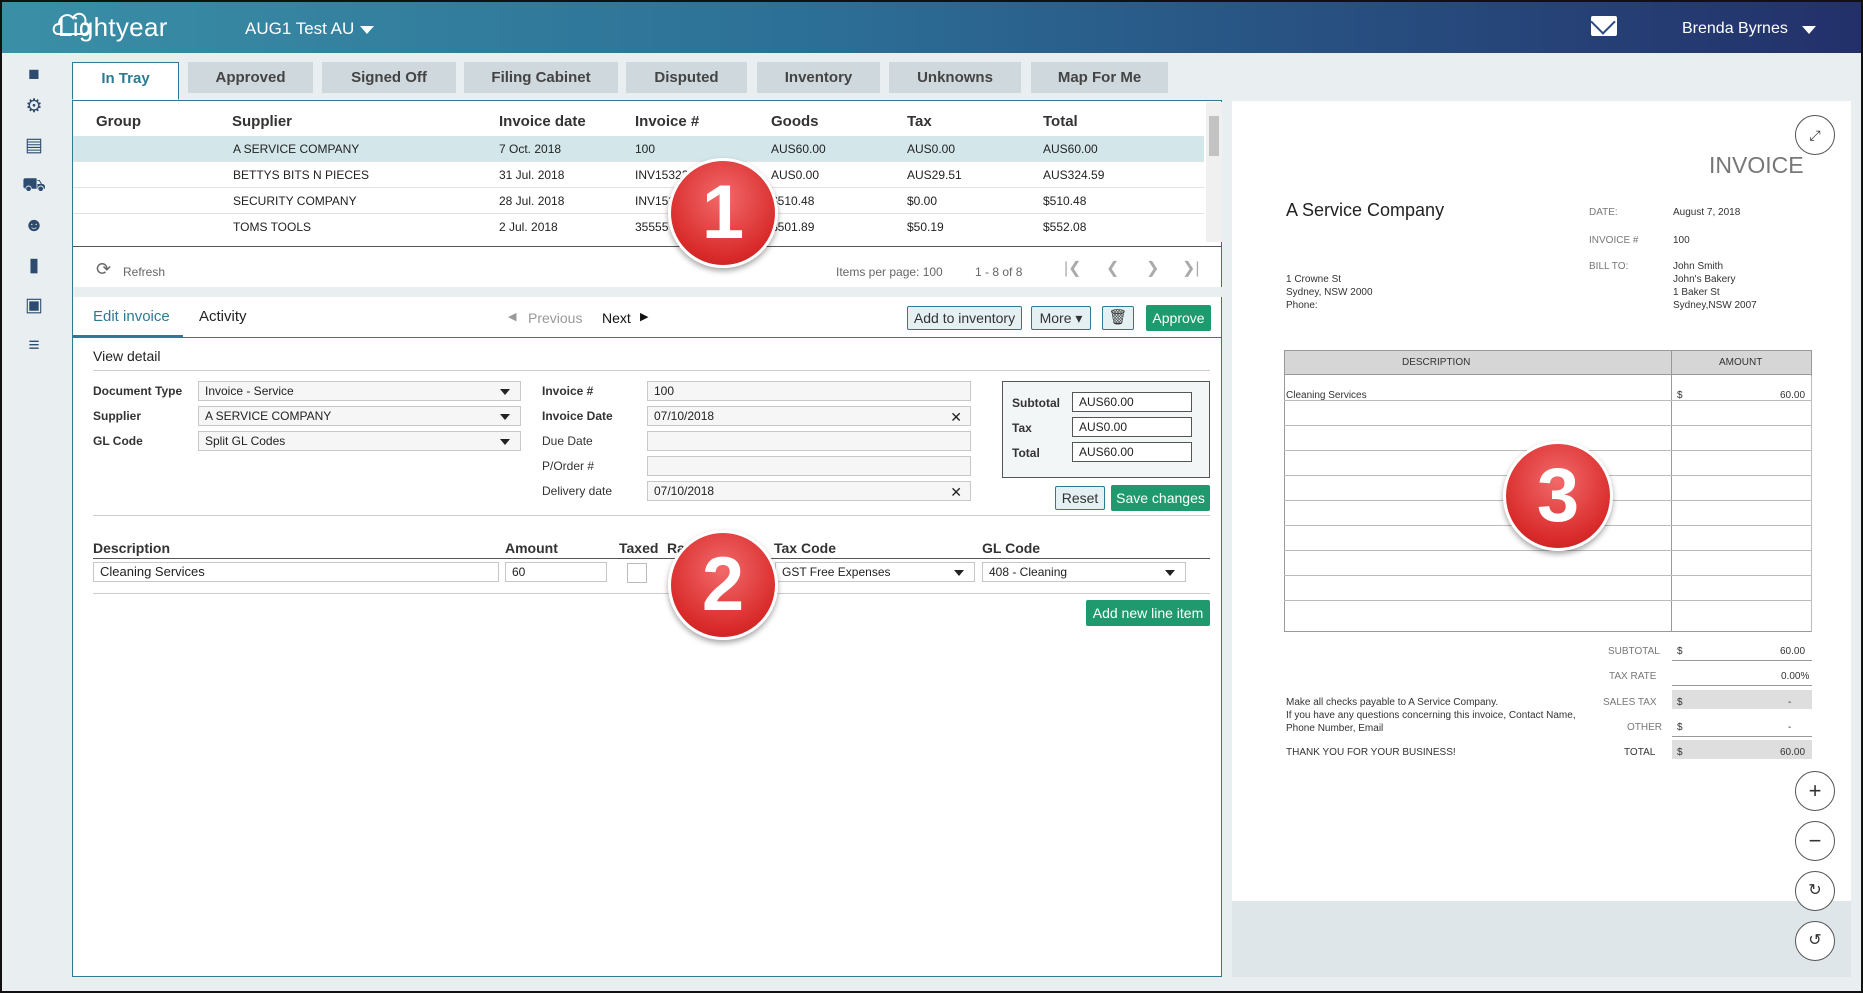  Describe the element at coordinates (512, 316) in the screenshot. I see `prev-caret-icon: ◀` at that location.